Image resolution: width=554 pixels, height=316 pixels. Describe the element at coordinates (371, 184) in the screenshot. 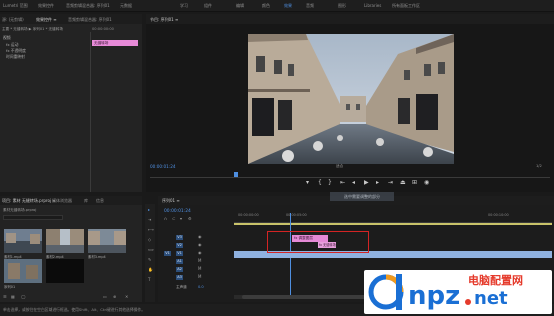

I see `transport-controls: ▾ { } ⇤ ◂ ▶ ▸ ⇥ ⏏ ⊞ ◉` at that location.